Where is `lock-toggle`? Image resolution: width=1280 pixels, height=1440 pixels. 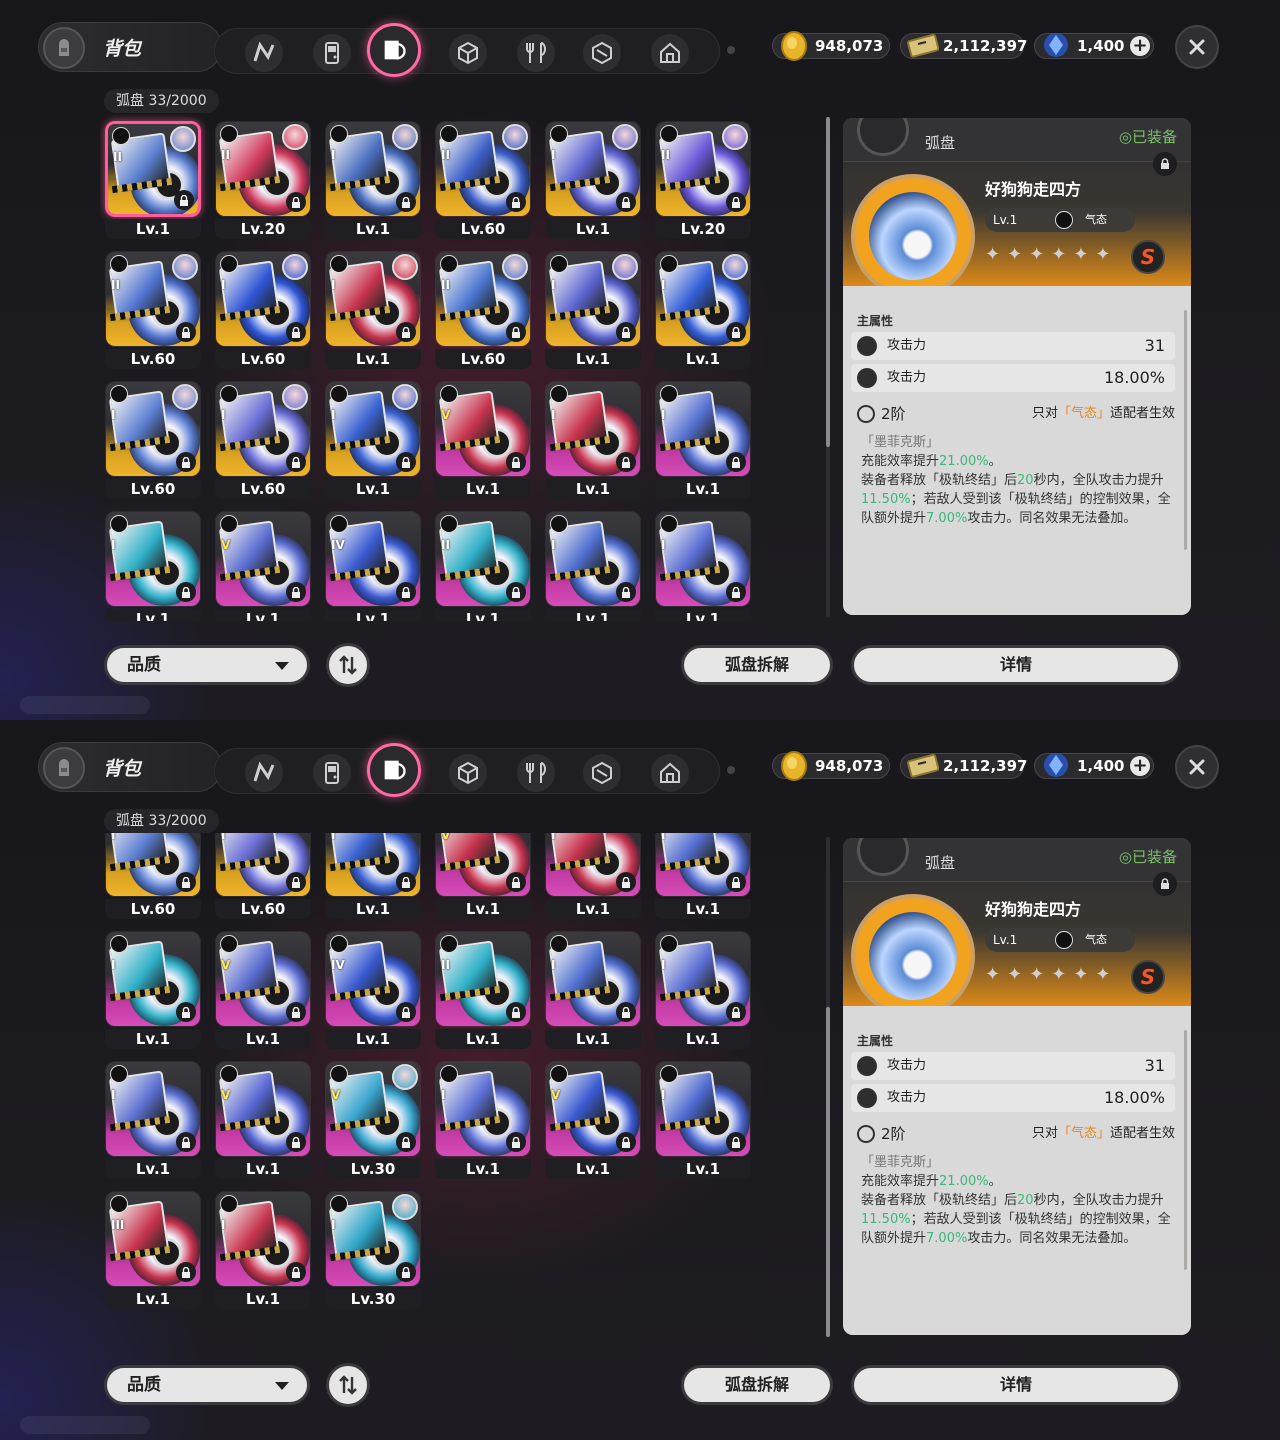
lock-toggle is located at coordinates (1165, 164).